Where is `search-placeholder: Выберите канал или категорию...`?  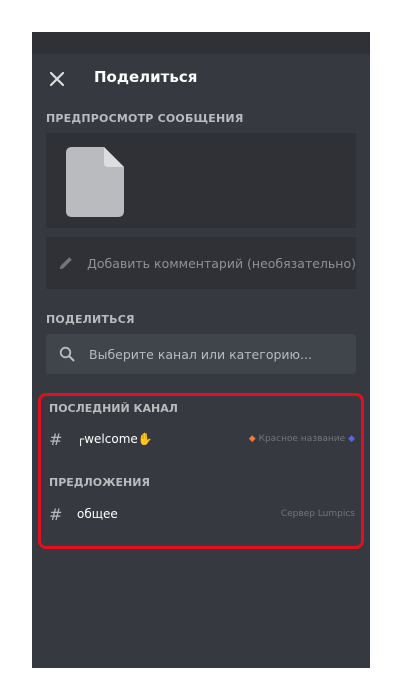 search-placeholder: Выберите канал или категорию... is located at coordinates (200, 354).